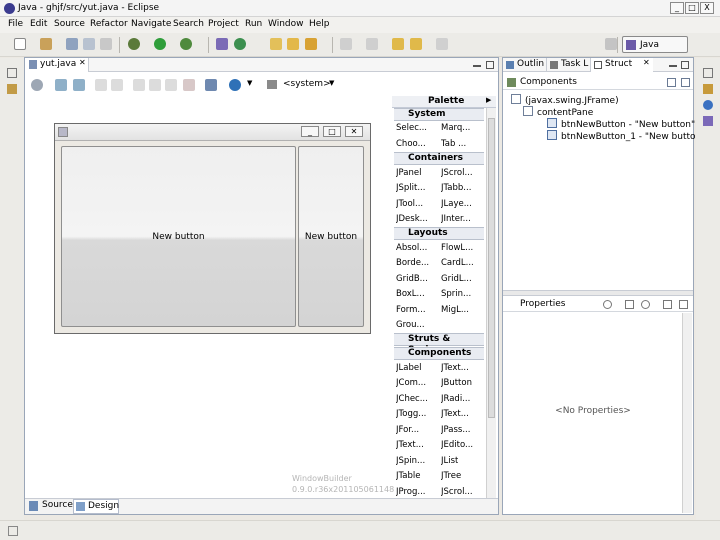  Describe the element at coordinates (160, 44) in the screenshot. I see `run-icon` at that location.